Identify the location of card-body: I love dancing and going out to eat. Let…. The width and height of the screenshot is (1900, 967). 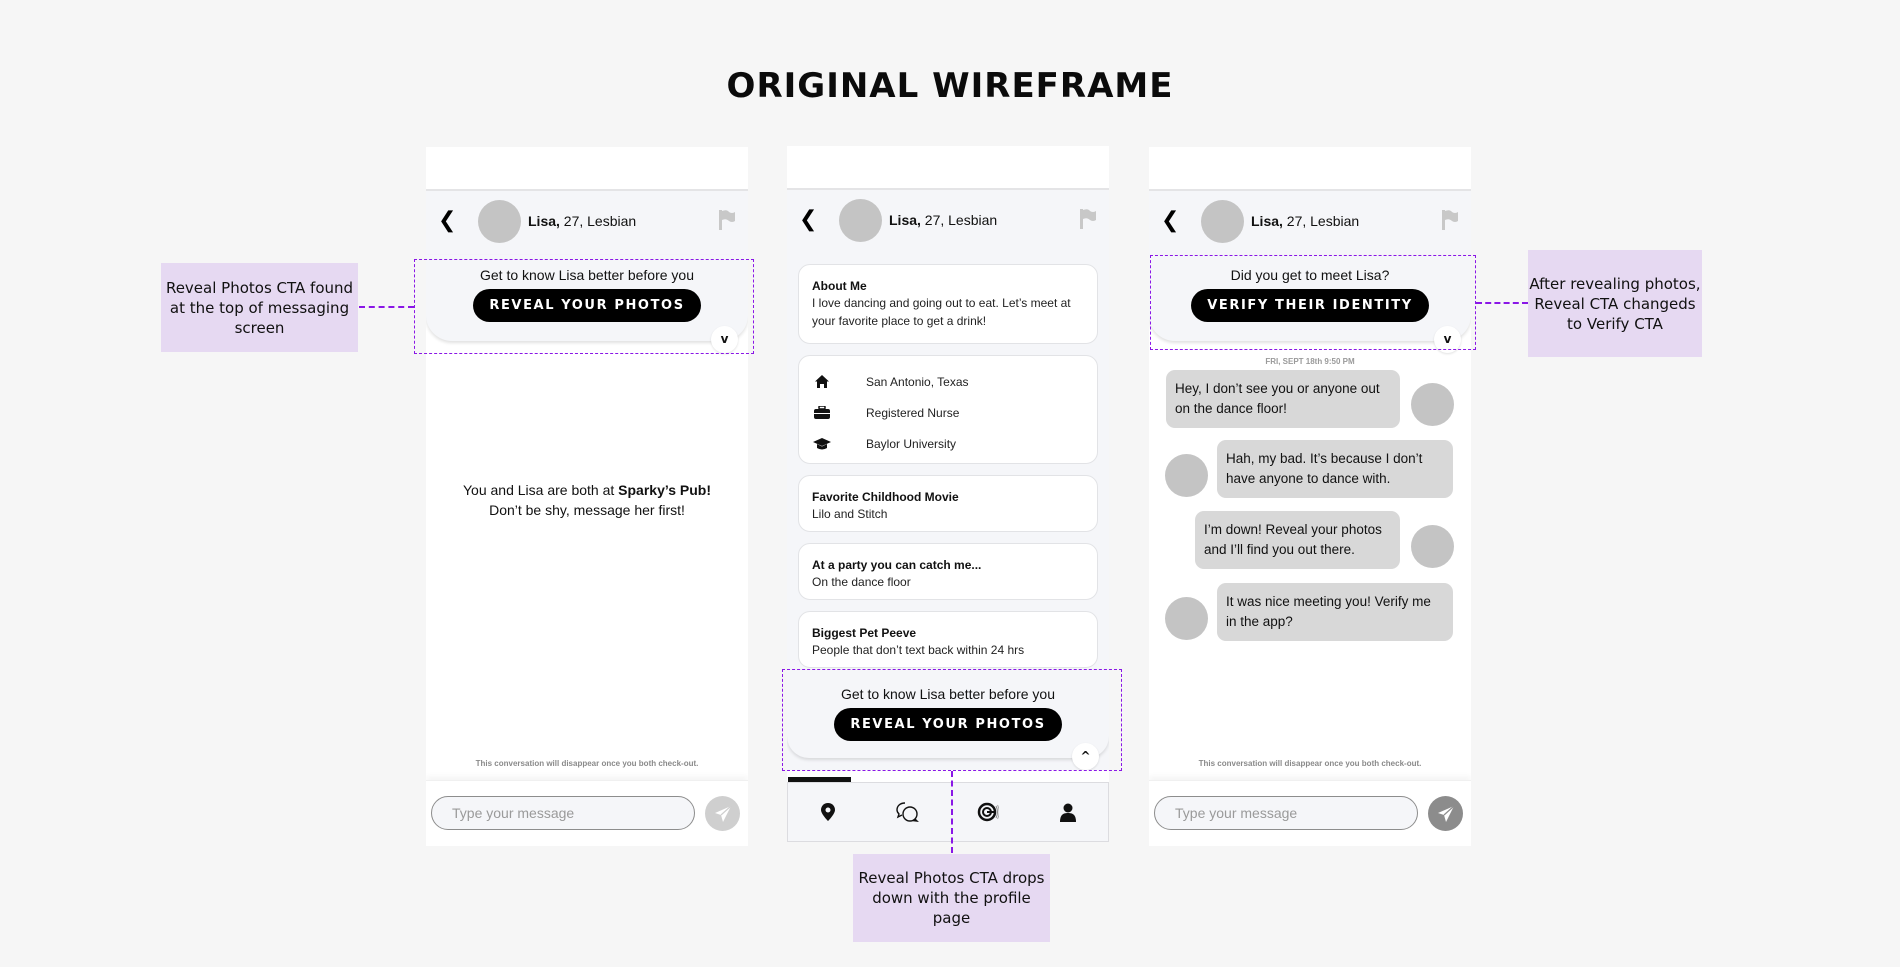
(941, 312).